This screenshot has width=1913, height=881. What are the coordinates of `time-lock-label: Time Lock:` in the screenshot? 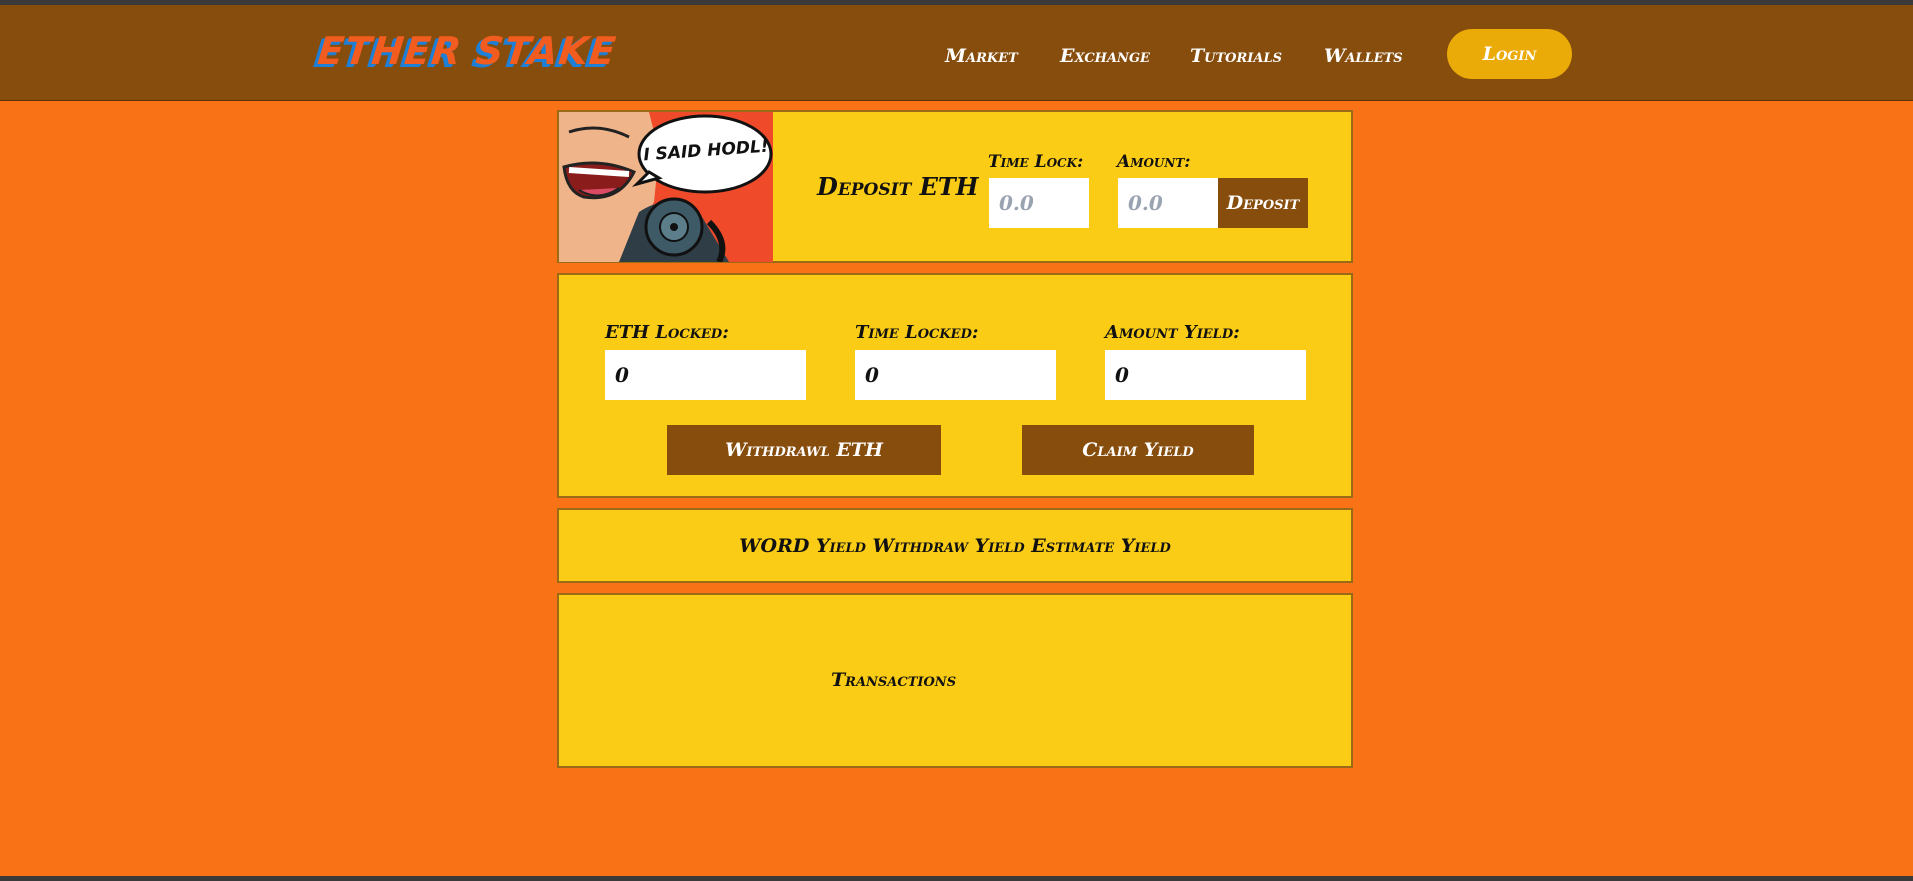 It's located at (1036, 162).